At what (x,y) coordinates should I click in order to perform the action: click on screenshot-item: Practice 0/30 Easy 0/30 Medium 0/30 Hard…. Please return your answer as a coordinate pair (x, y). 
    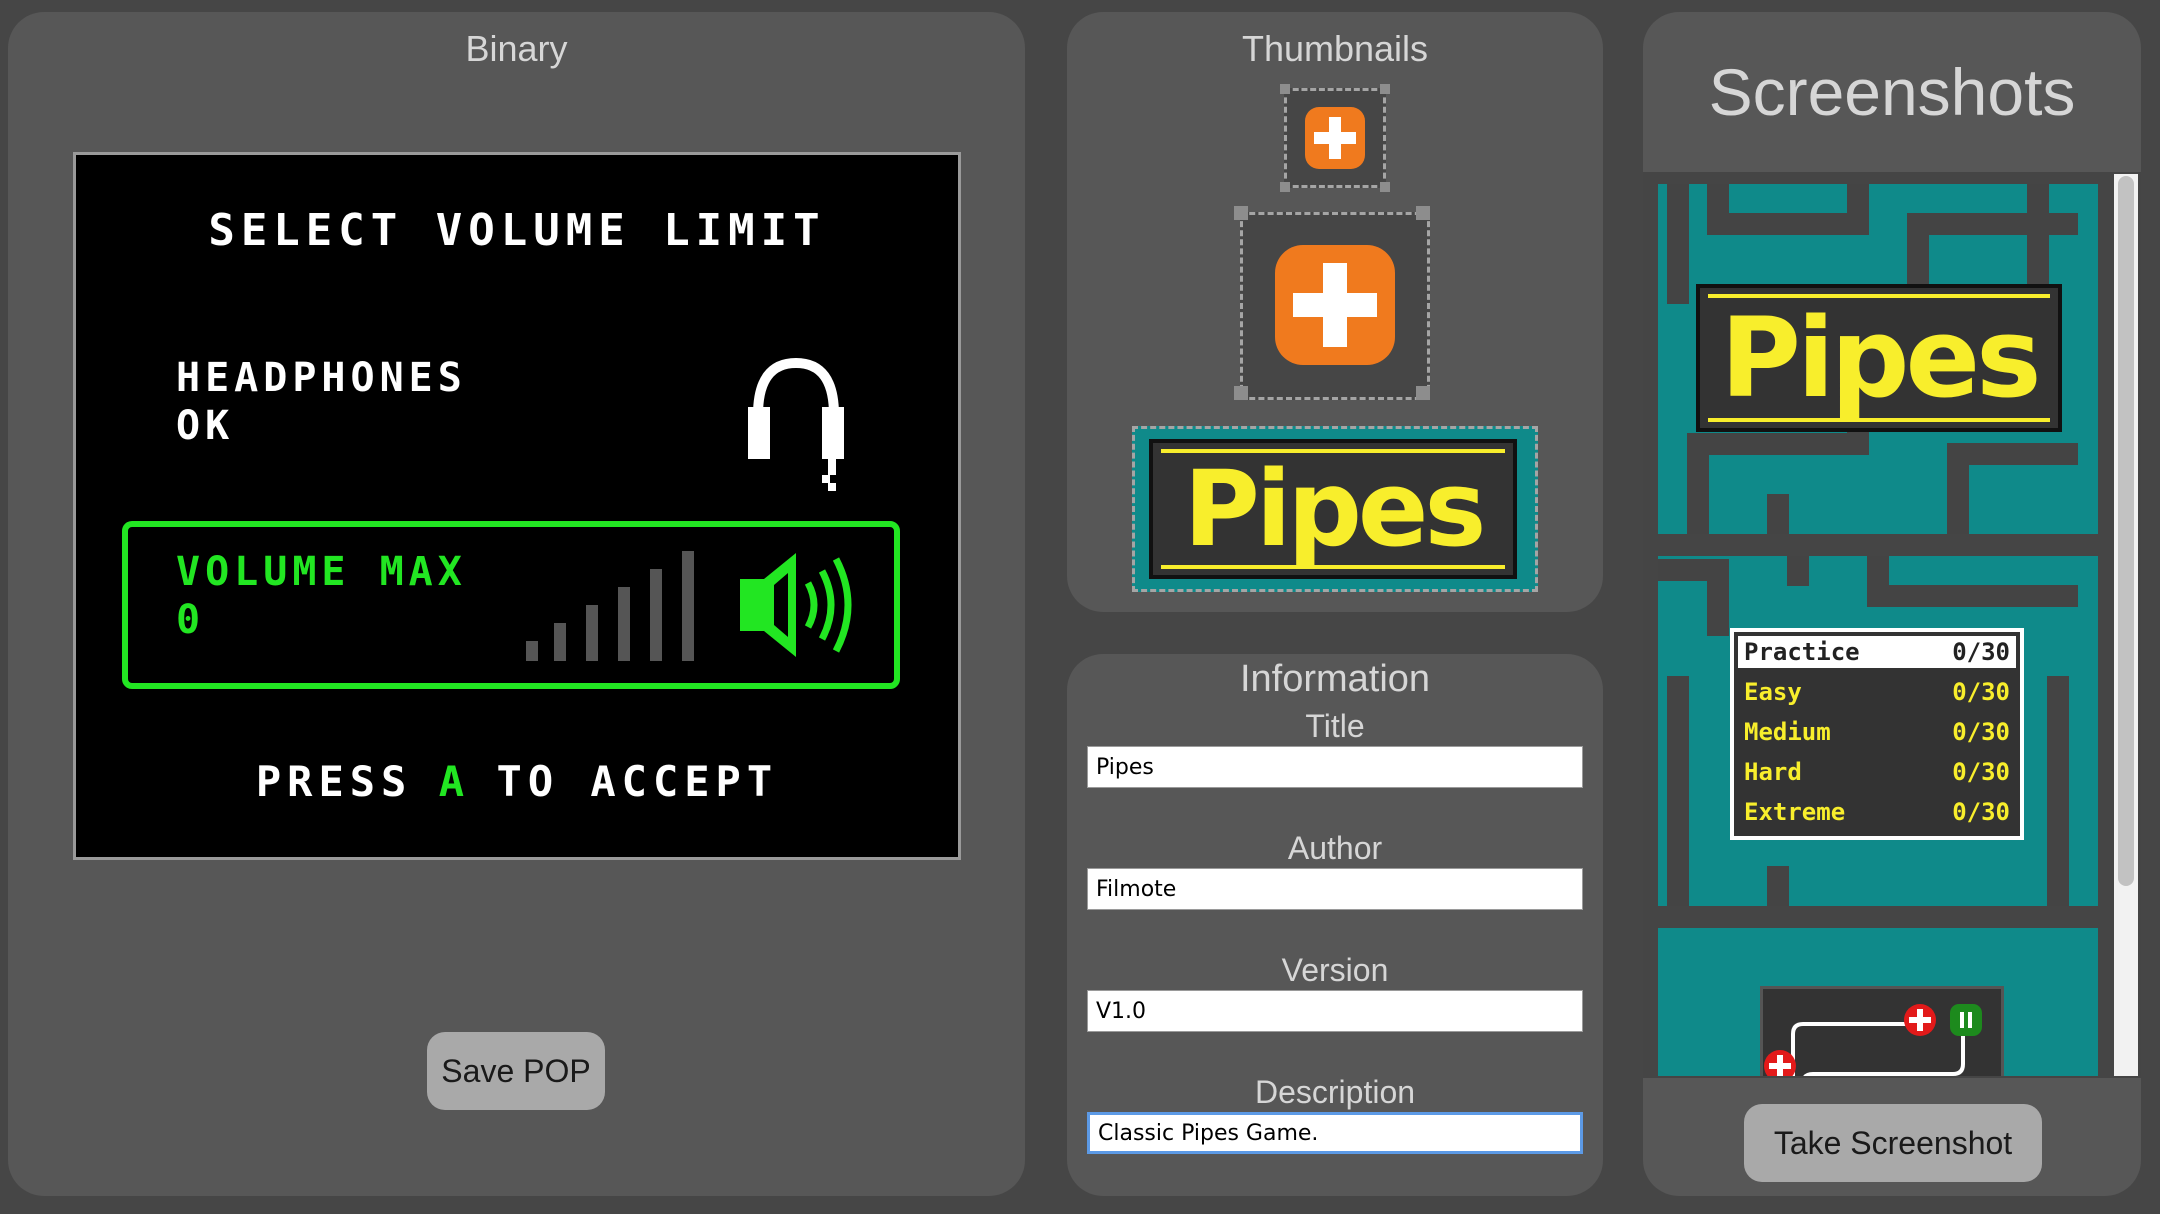
    Looking at the image, I should click on (1878, 731).